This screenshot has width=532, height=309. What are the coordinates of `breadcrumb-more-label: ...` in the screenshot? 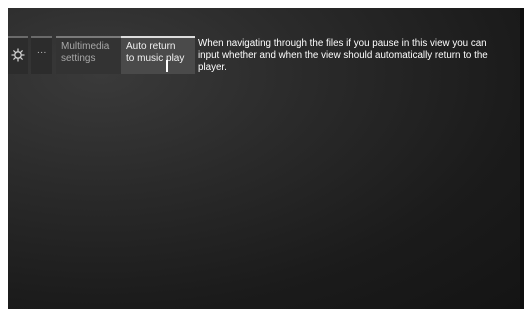 It's located at (42, 50).